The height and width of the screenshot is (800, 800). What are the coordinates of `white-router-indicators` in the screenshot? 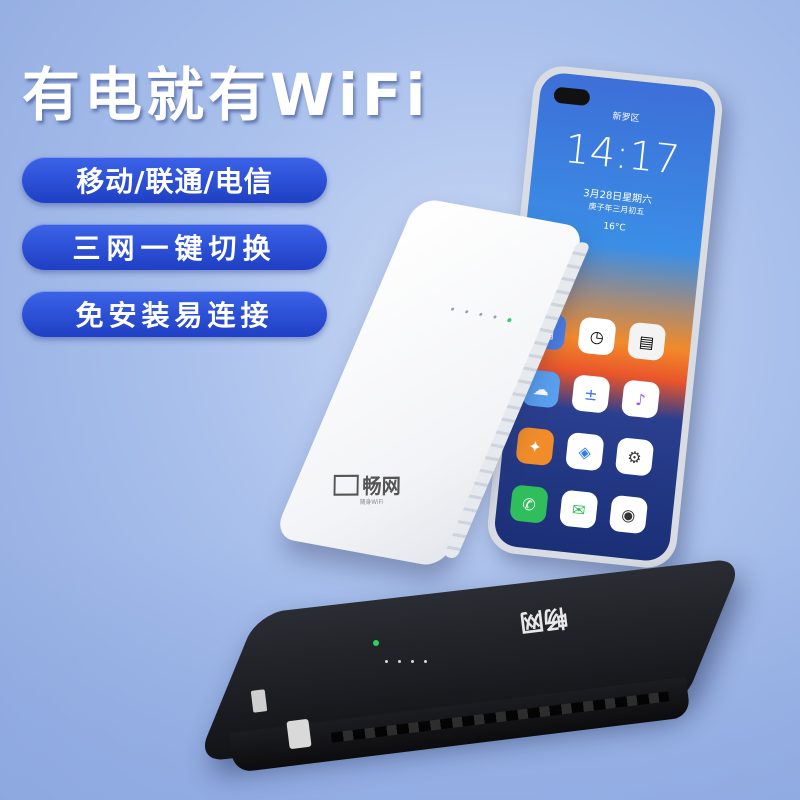 It's located at (481, 315).